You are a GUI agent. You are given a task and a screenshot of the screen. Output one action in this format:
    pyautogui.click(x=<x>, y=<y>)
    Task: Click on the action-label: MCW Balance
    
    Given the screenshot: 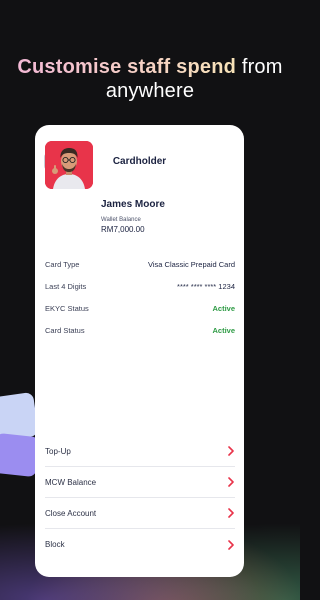 What is the action you would take?
    pyautogui.click(x=71, y=482)
    